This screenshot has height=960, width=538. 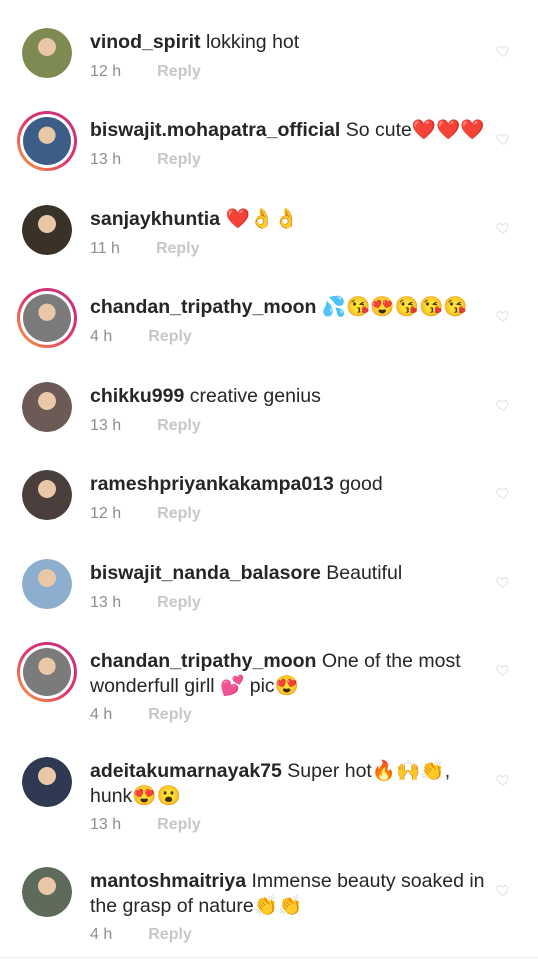 I want to click on username-link: biswajit_nanda_balasore, so click(x=205, y=573).